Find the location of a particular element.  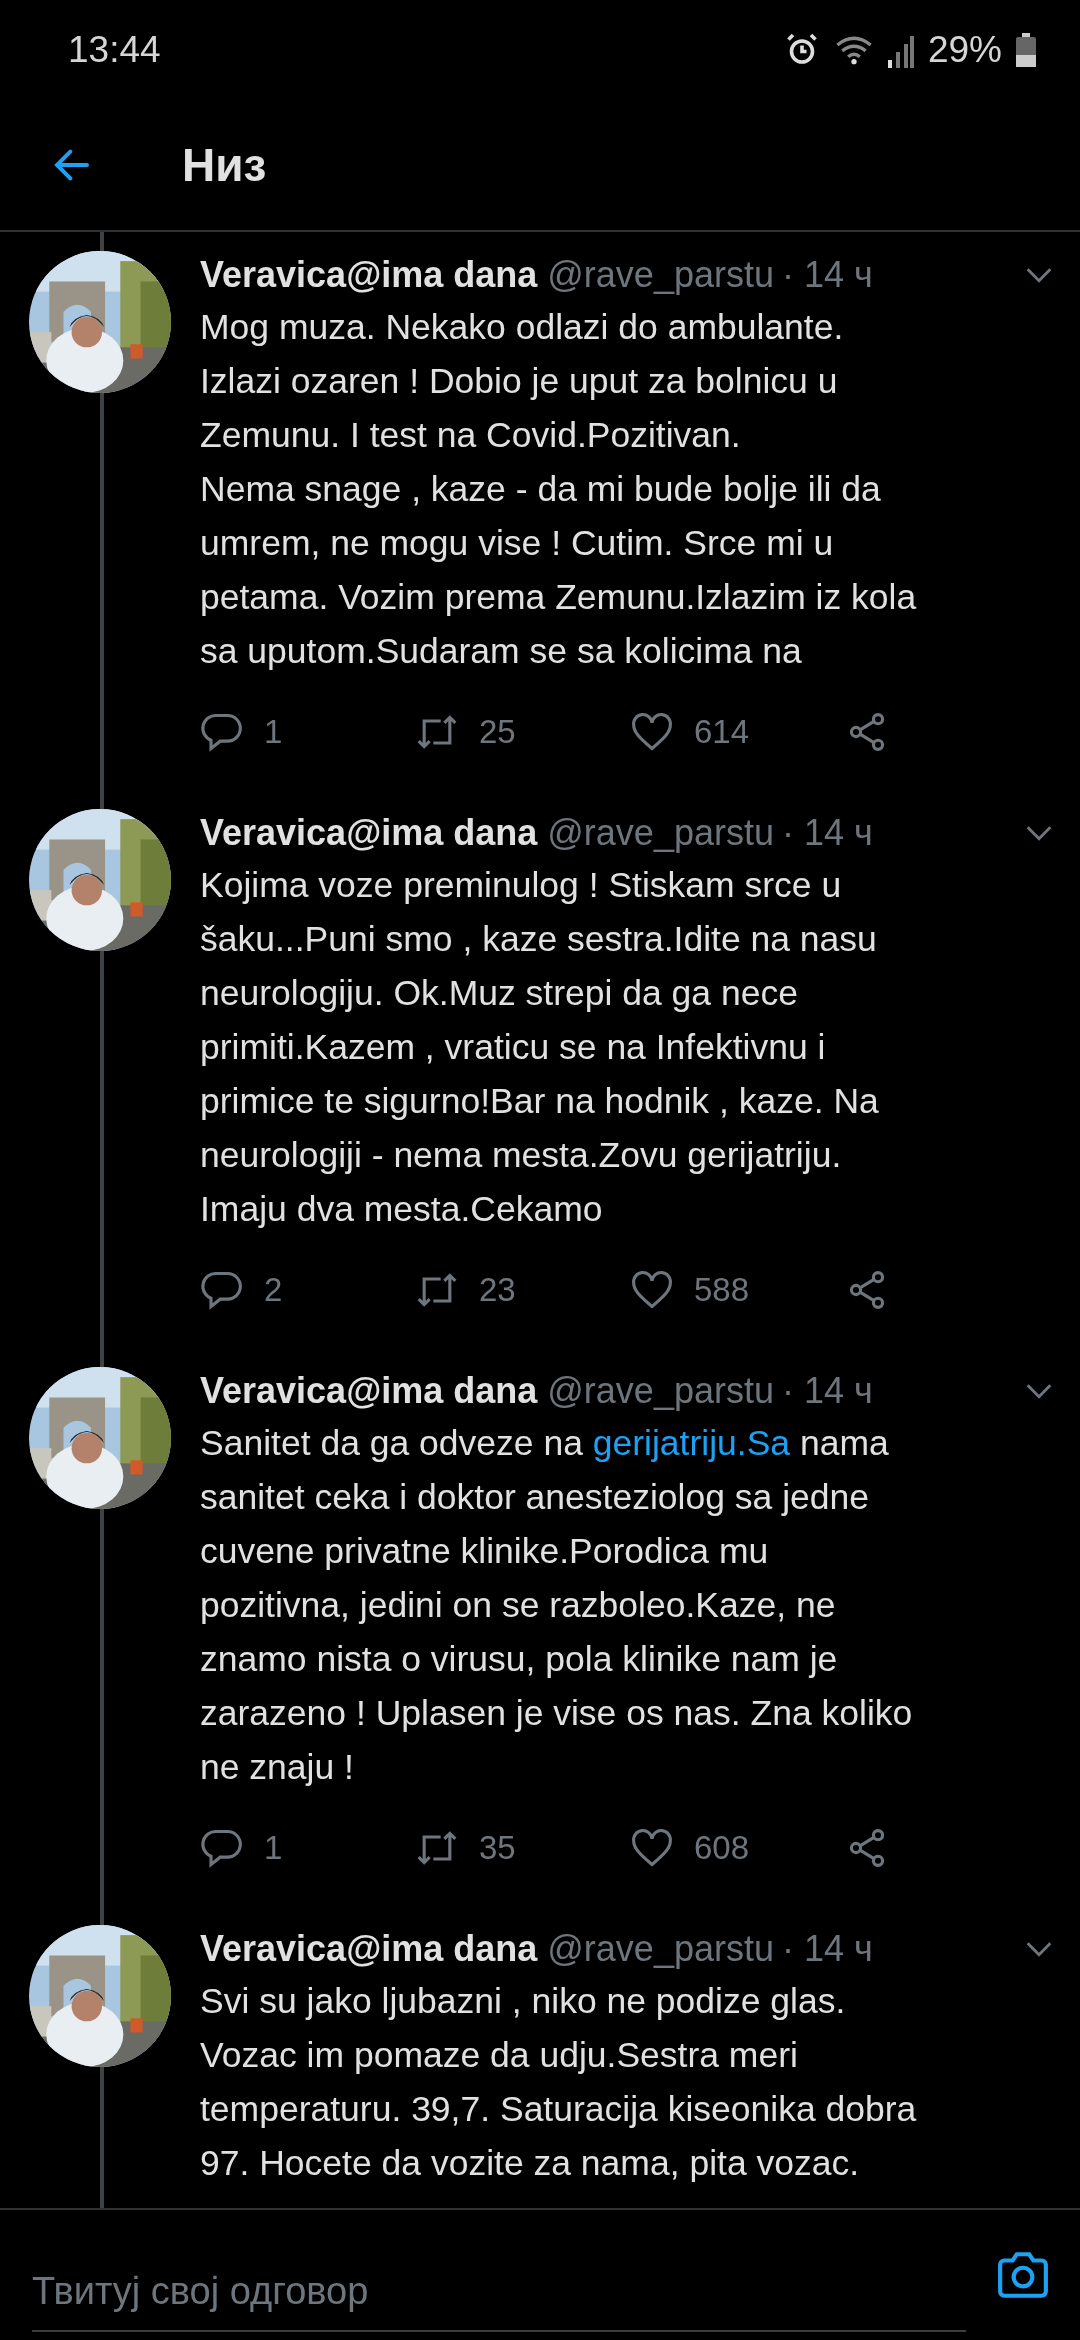

battery-percent: 29% is located at coordinates (964, 50).